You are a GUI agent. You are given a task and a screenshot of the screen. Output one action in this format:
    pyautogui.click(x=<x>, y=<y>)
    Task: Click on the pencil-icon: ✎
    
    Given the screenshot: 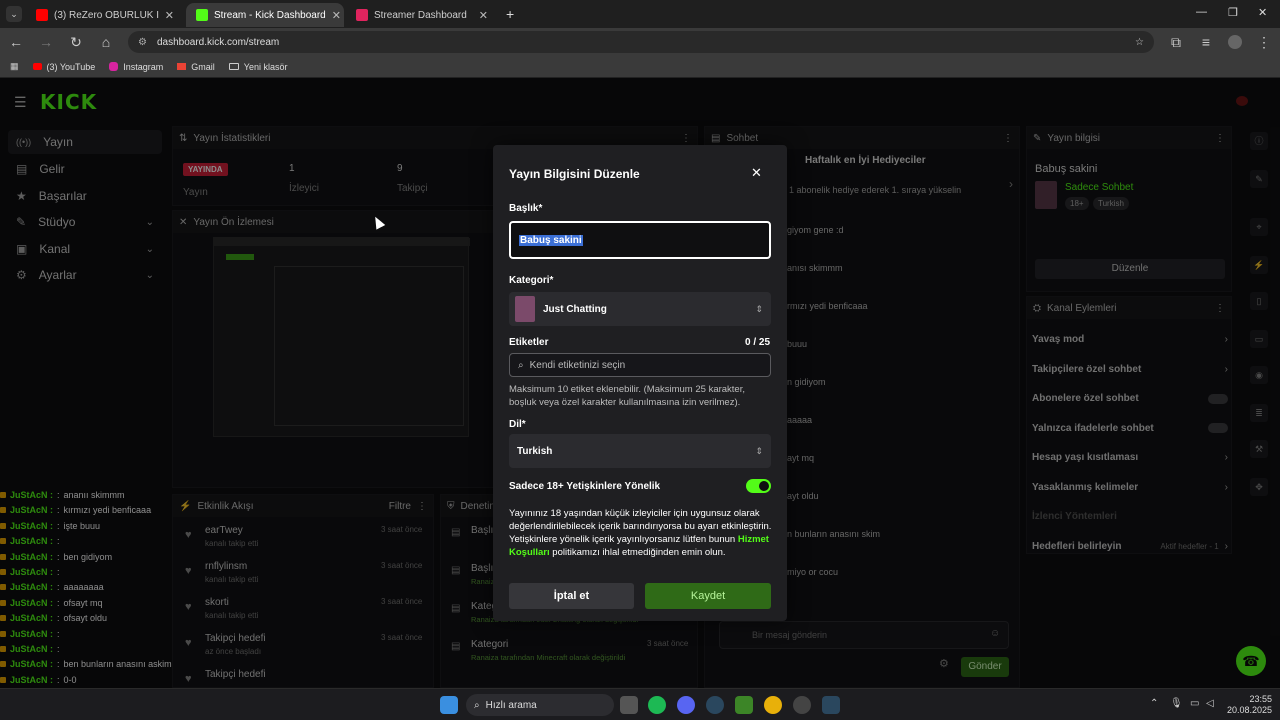 What is the action you would take?
    pyautogui.click(x=1259, y=179)
    